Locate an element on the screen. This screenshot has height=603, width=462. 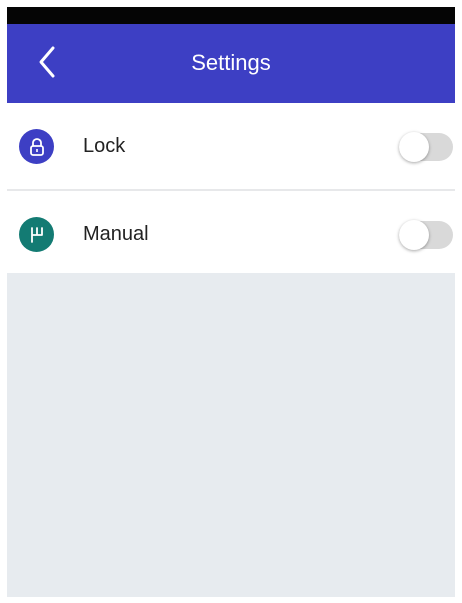
setting-row-lock: Lock is located at coordinates (231, 146).